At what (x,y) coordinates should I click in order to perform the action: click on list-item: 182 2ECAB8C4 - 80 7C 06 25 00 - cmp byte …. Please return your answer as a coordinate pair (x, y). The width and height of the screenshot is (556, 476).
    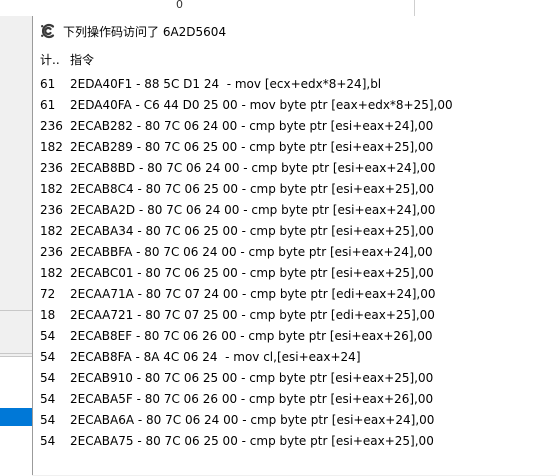
    Looking at the image, I should click on (294, 188).